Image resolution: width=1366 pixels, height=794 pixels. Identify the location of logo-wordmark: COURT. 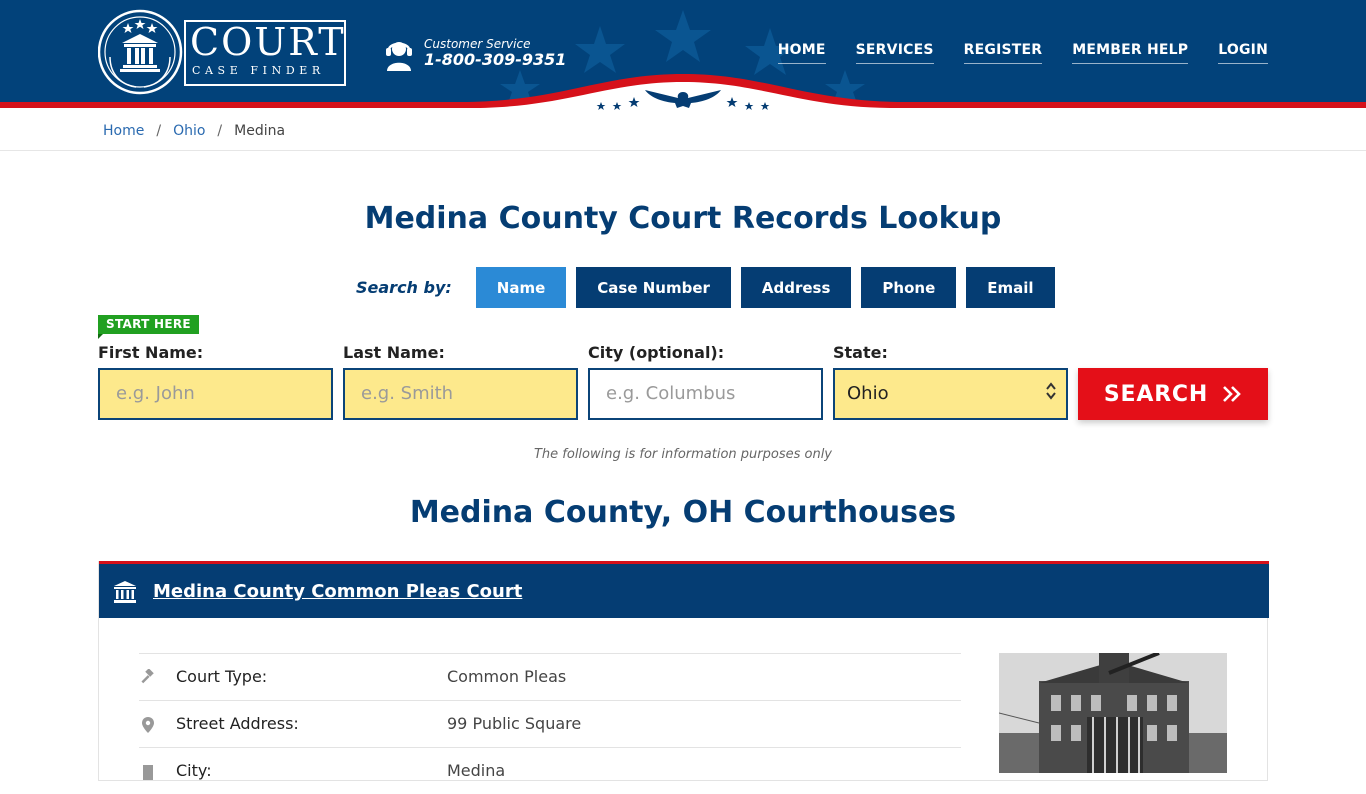
(268, 42).